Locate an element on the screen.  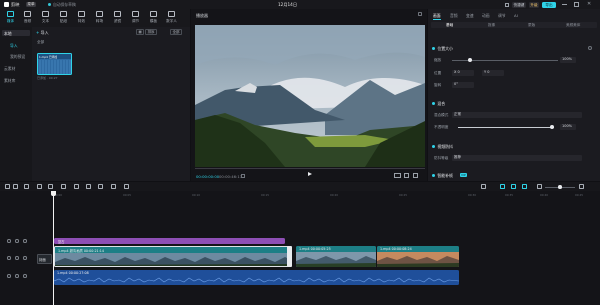
fullscreen-icon is located at coordinates (415, 175).